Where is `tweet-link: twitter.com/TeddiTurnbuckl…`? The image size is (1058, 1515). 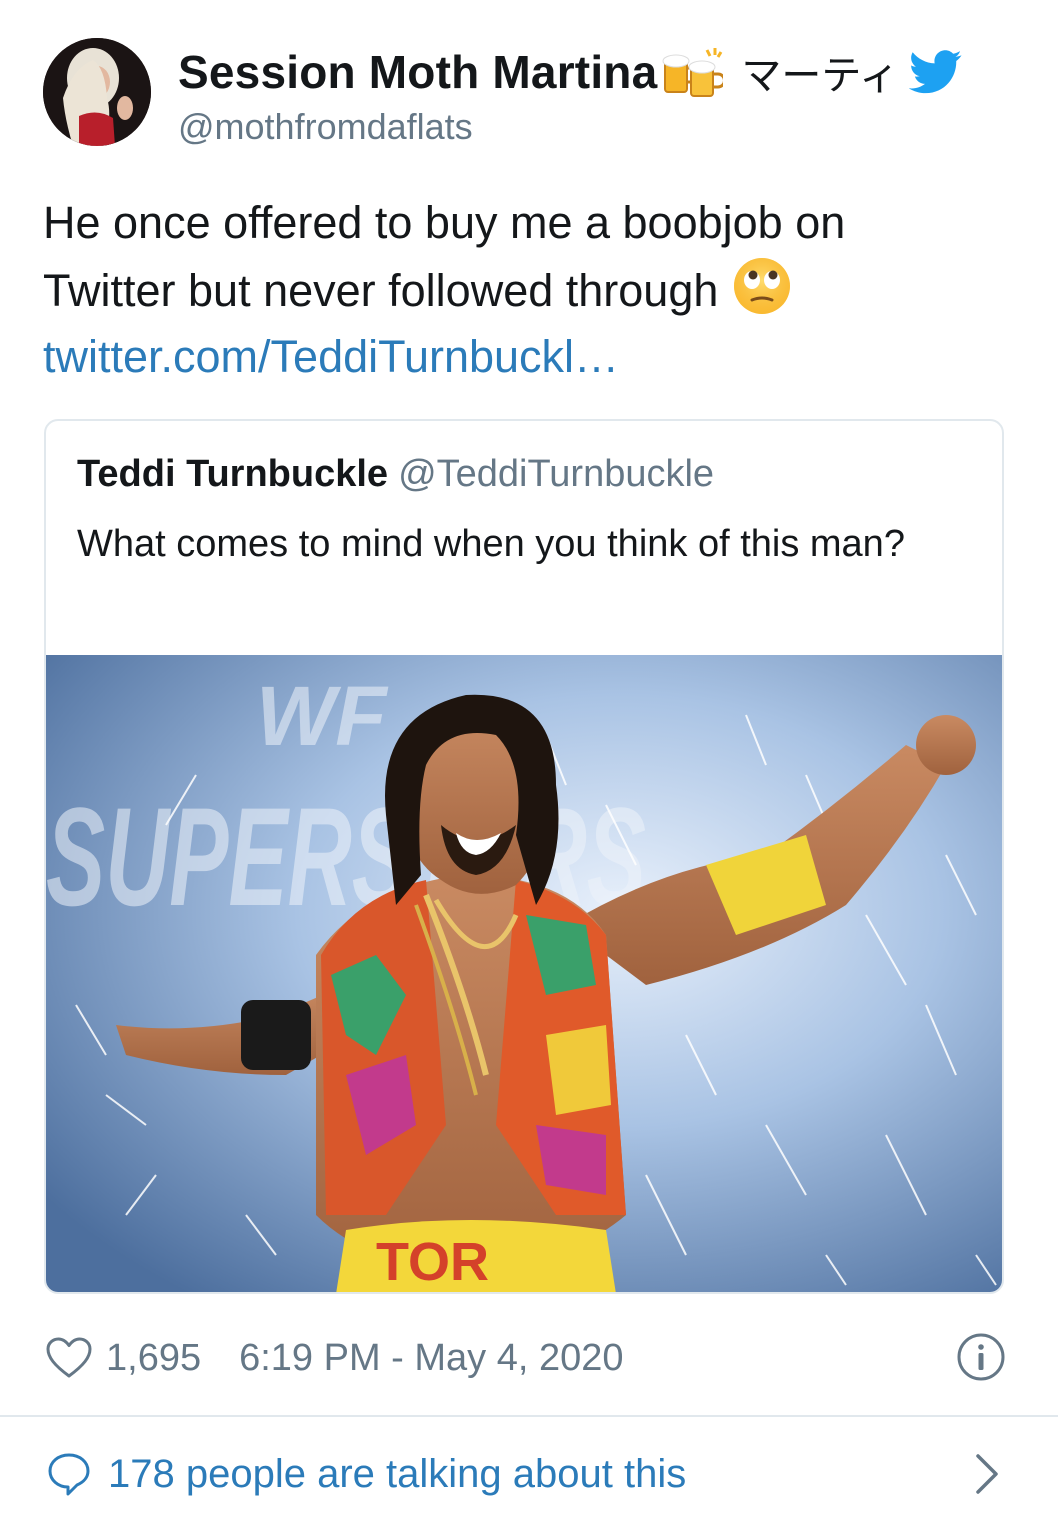 tweet-link: twitter.com/TeddiTurnbuckl… is located at coordinates (331, 356).